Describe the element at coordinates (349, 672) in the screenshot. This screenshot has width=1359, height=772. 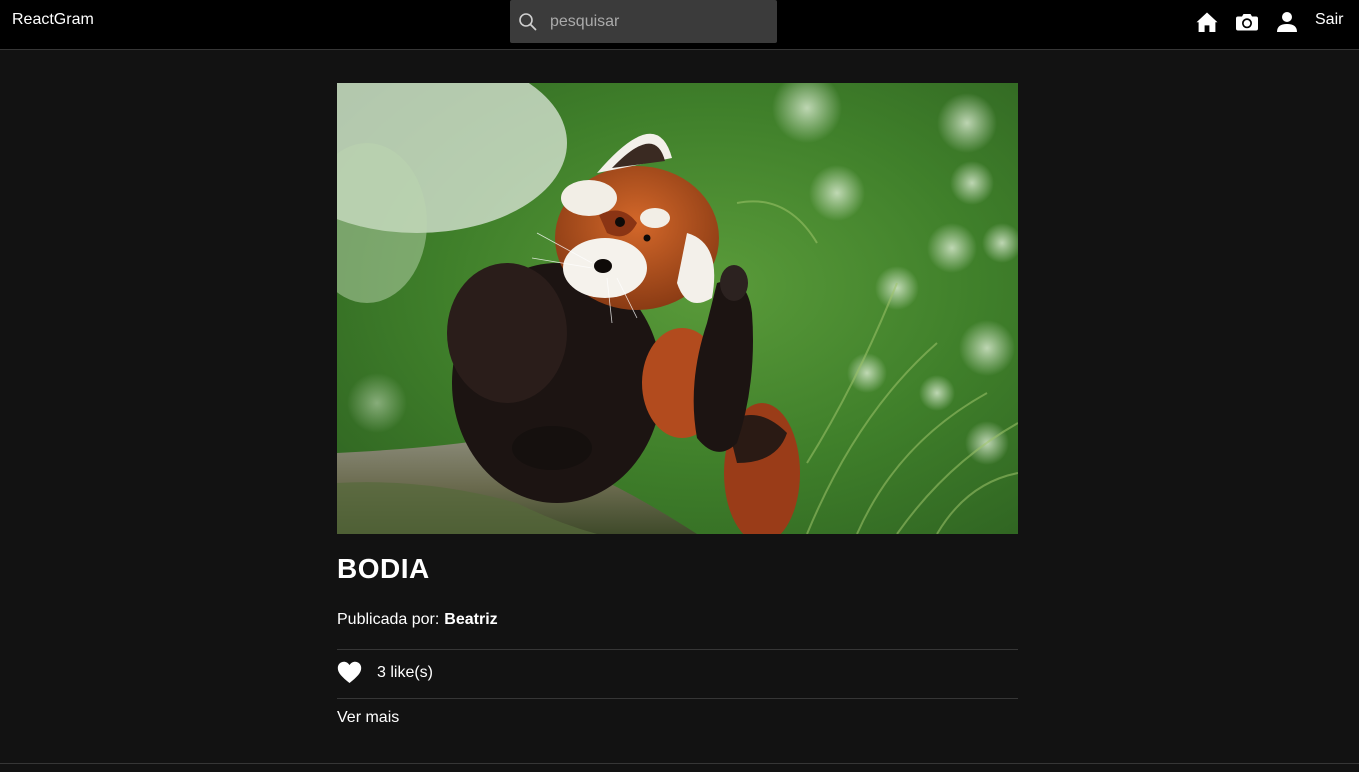
I see `heart-icon` at that location.